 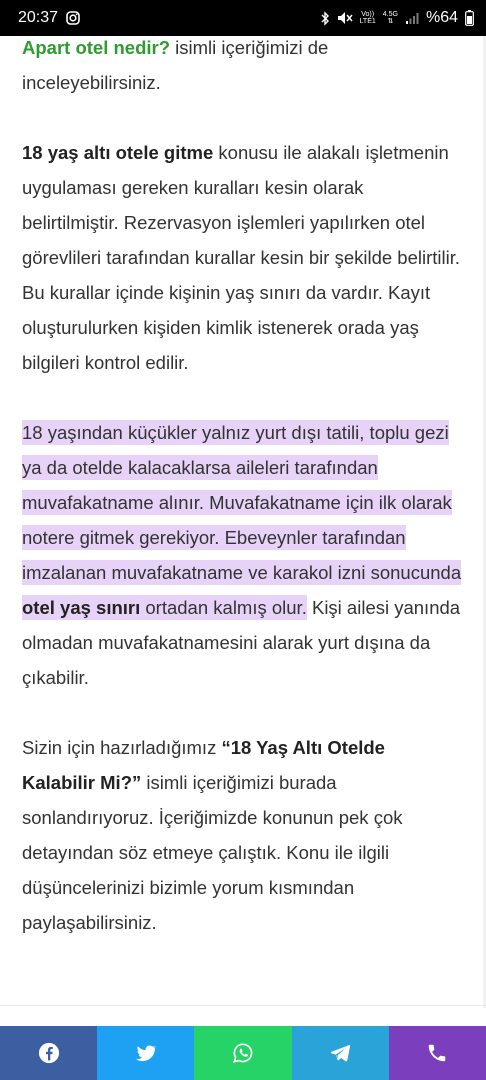 I want to click on paragraph-text: Sizin için hazırladığımız, so click(x=122, y=747).